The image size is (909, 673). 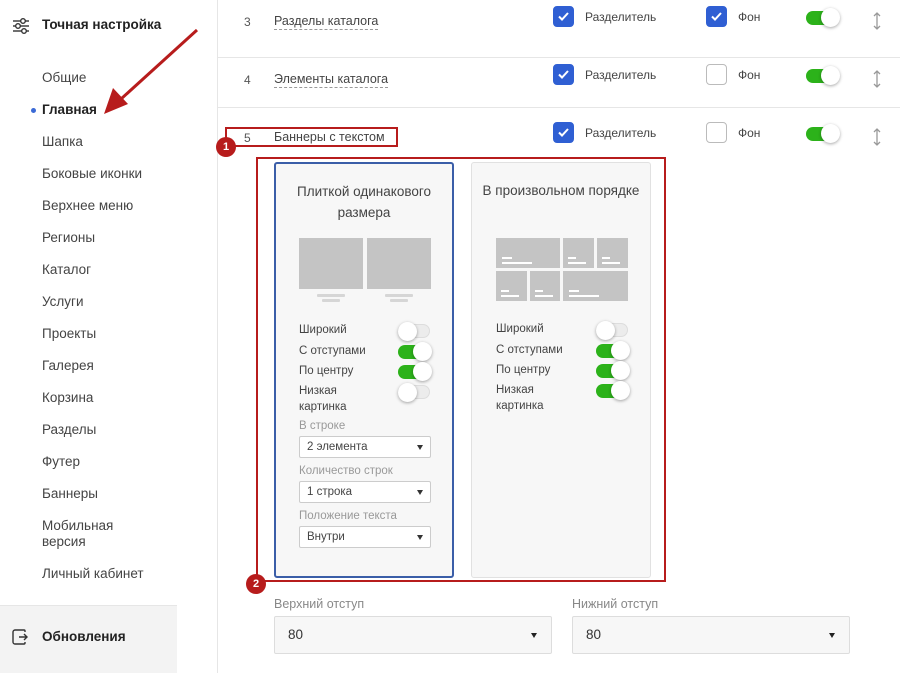 What do you see at coordinates (711, 635) in the screenshot?
I see `bottom-padding-select: 80` at bounding box center [711, 635].